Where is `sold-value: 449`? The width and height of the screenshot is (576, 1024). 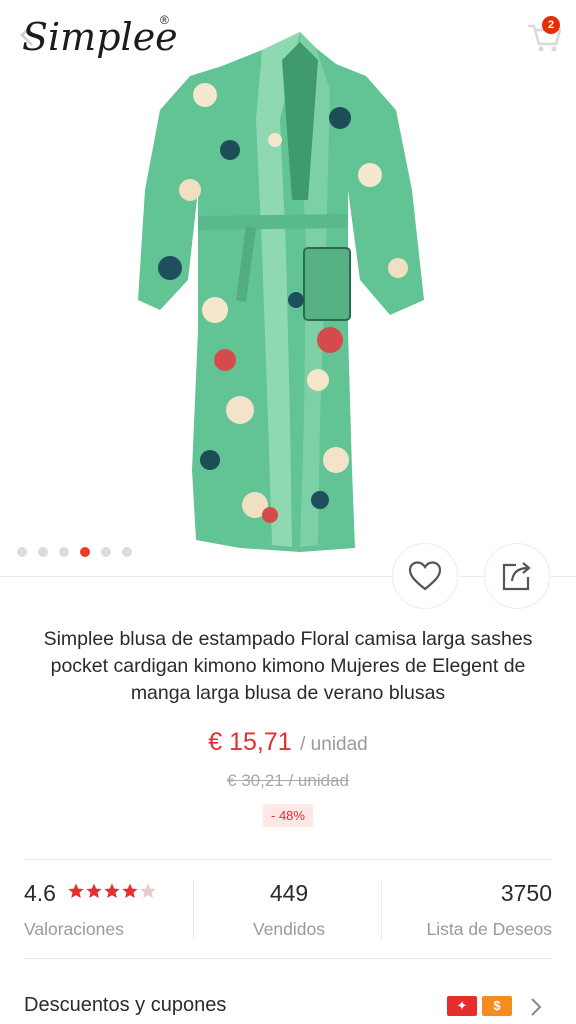
sold-value: 449 is located at coordinates (289, 893).